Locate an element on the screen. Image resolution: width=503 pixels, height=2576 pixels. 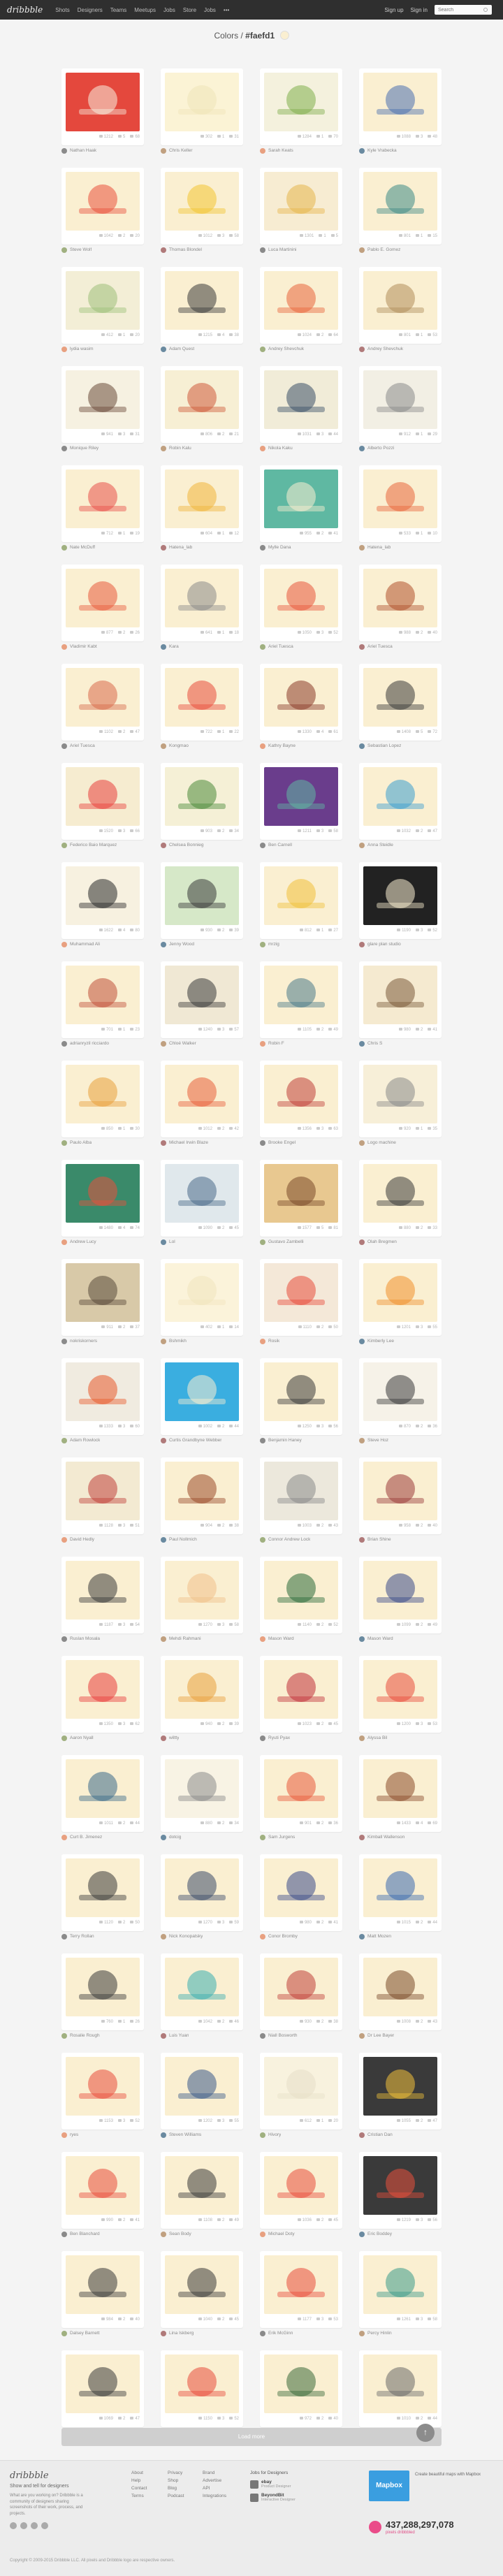
shot-card: 302 1 31 is located at coordinates (202, 106).